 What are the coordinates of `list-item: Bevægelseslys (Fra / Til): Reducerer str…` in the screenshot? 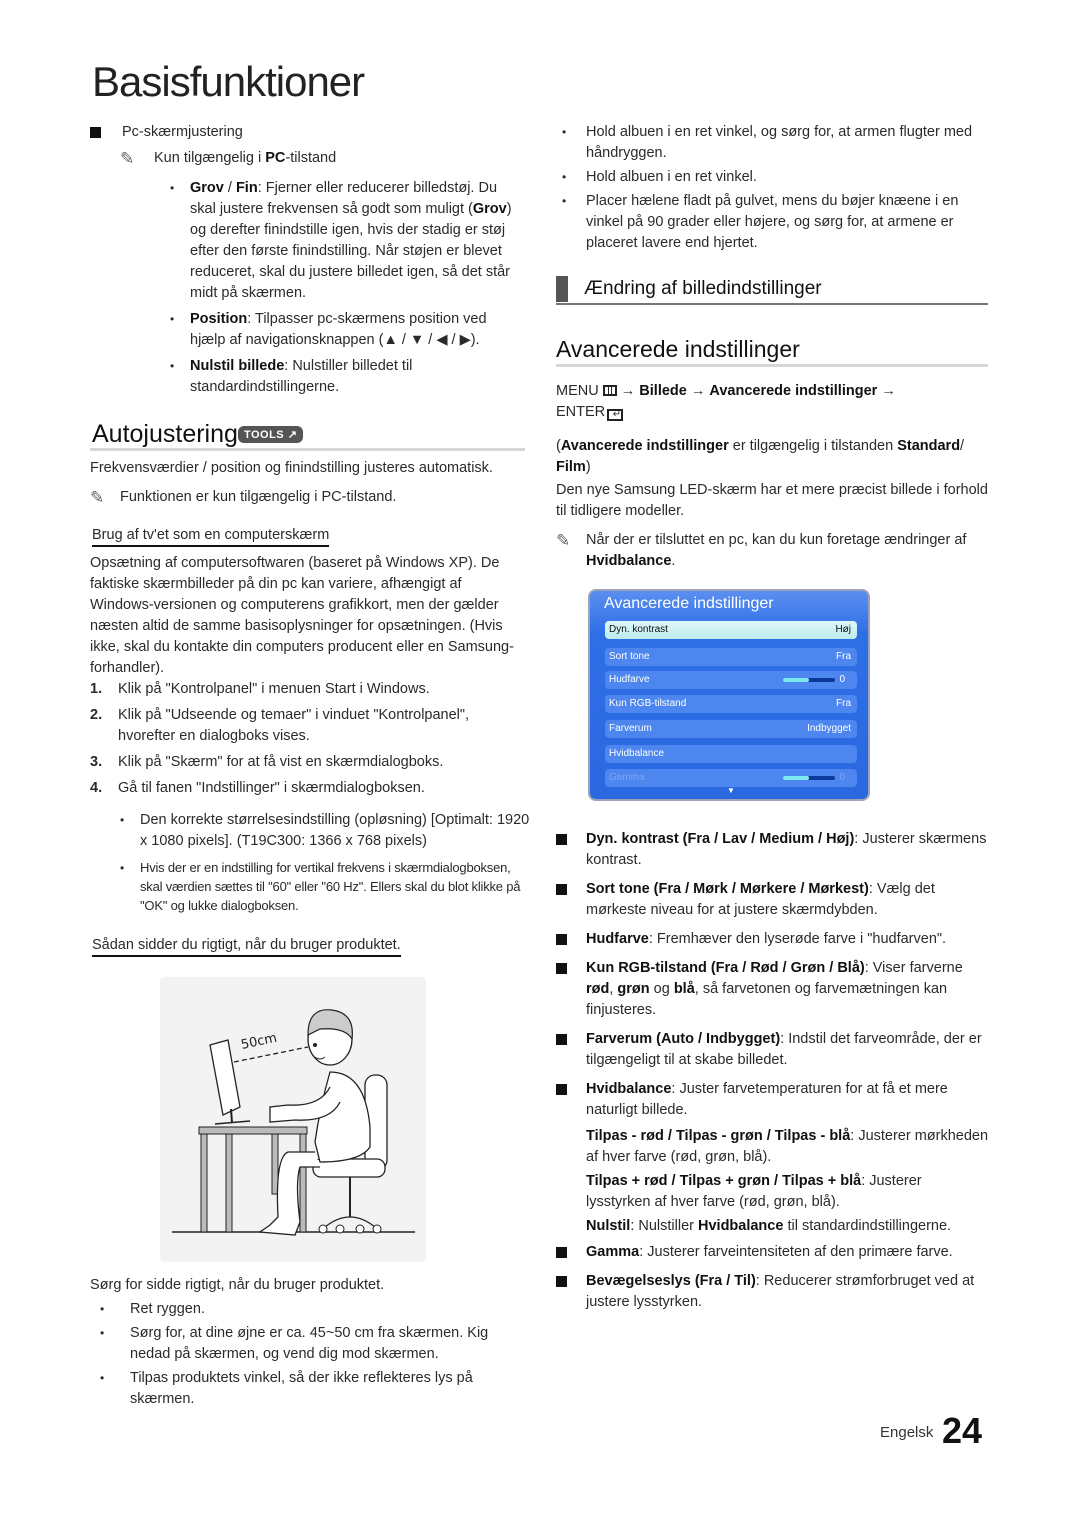 It's located at (773, 1292).